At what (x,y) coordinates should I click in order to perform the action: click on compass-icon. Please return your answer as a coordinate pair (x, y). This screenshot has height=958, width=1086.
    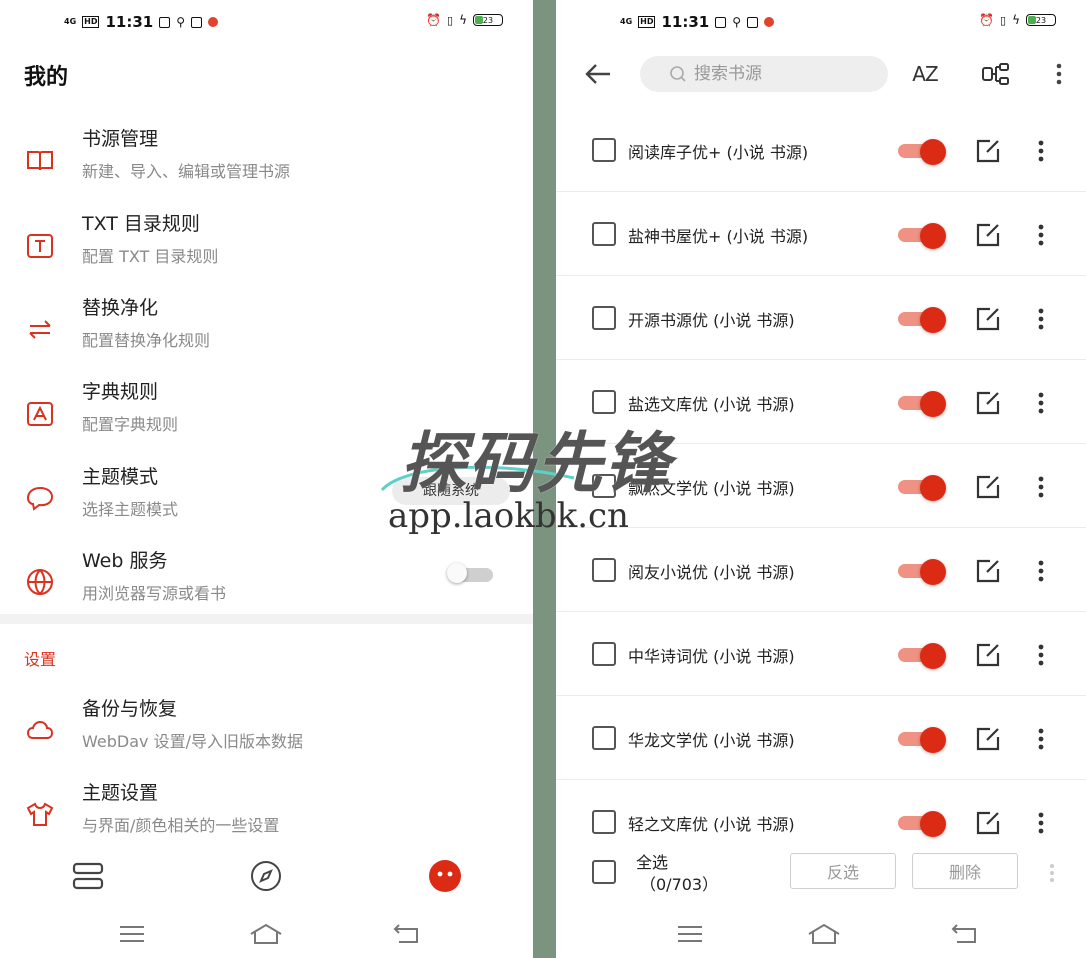
    Looking at the image, I should click on (266, 876).